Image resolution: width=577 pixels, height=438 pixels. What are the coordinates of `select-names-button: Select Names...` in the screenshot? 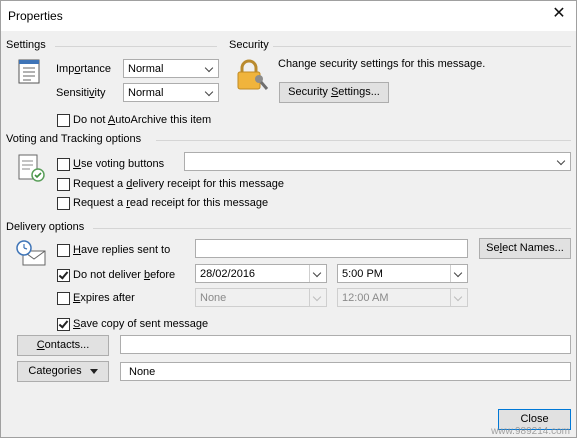 It's located at (525, 248).